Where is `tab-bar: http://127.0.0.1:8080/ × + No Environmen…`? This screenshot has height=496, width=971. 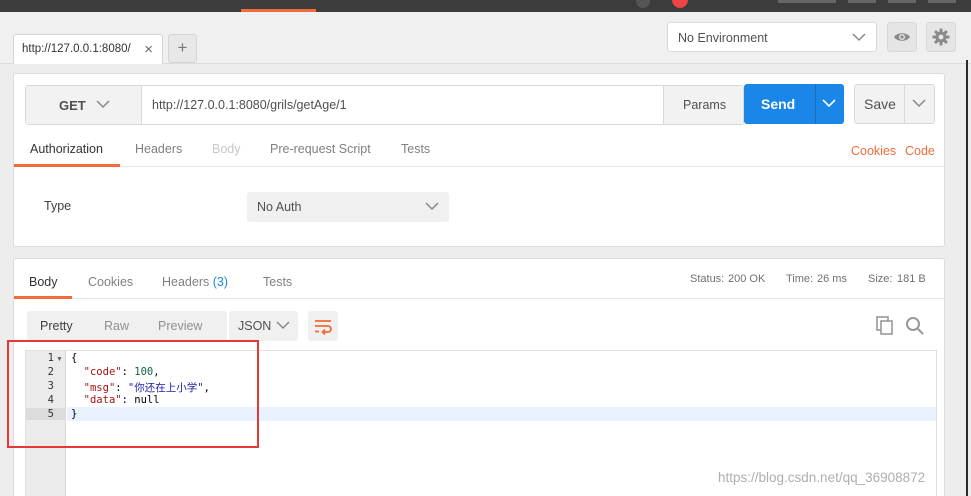
tab-bar: http://127.0.0.1:8080/ × + No Environmen… is located at coordinates (485, 38).